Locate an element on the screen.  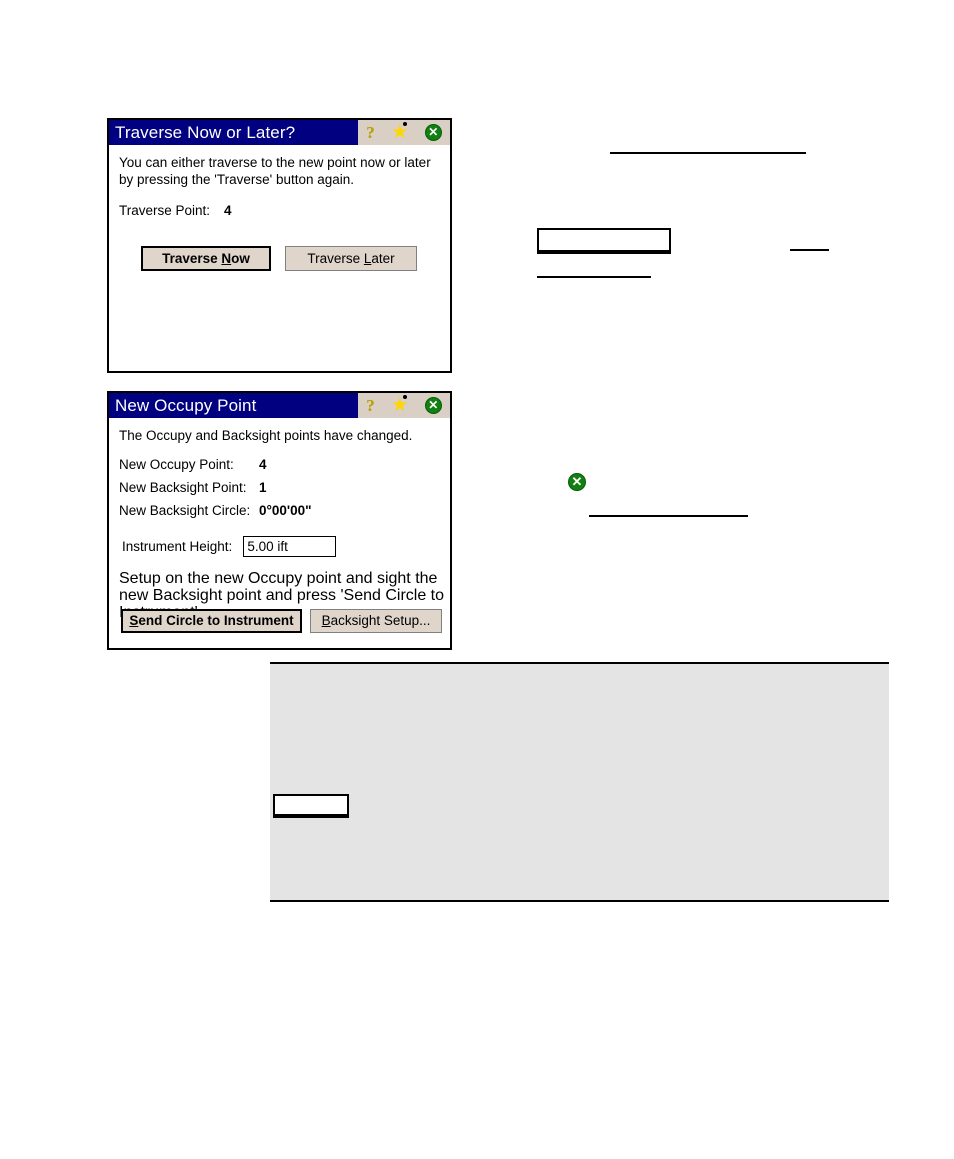
backsight-setup-accel: B is located at coordinates (326, 621).